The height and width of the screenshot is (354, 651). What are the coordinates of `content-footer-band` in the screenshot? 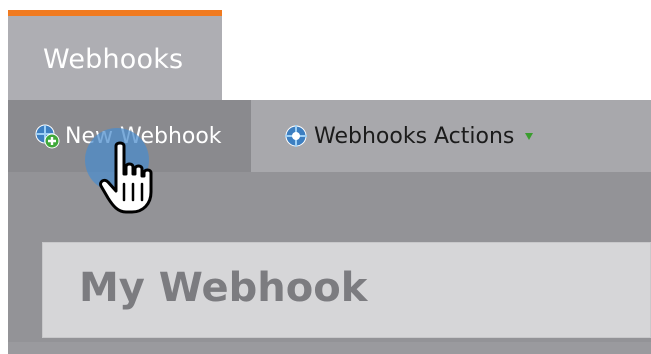 It's located at (329, 348).